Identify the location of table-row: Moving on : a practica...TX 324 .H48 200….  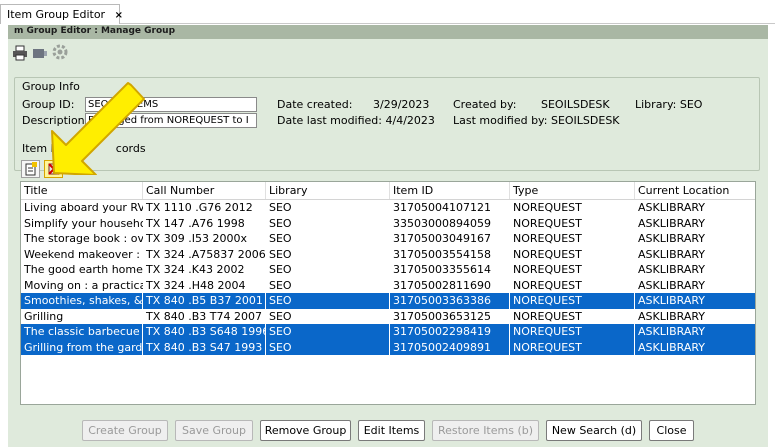
(388, 286).